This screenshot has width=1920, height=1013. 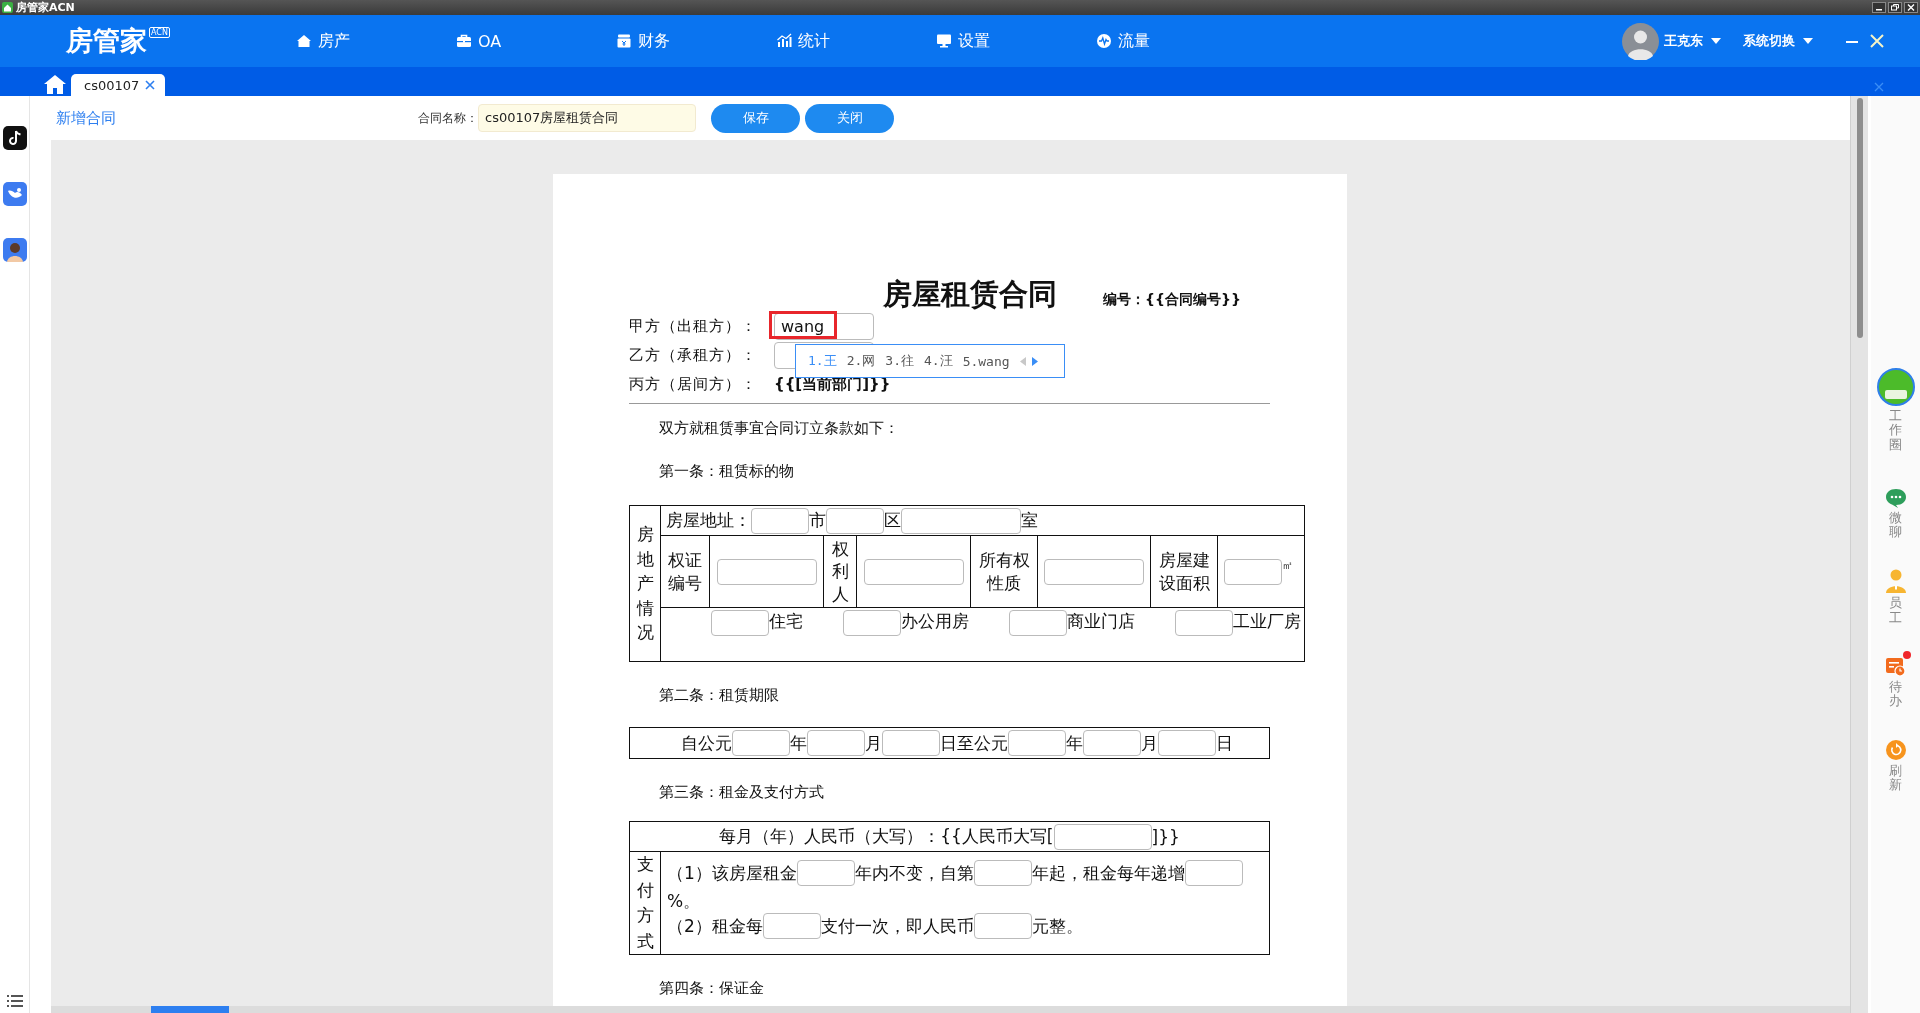 I want to click on form-text: （1）该房屋租金, so click(x=732, y=873).